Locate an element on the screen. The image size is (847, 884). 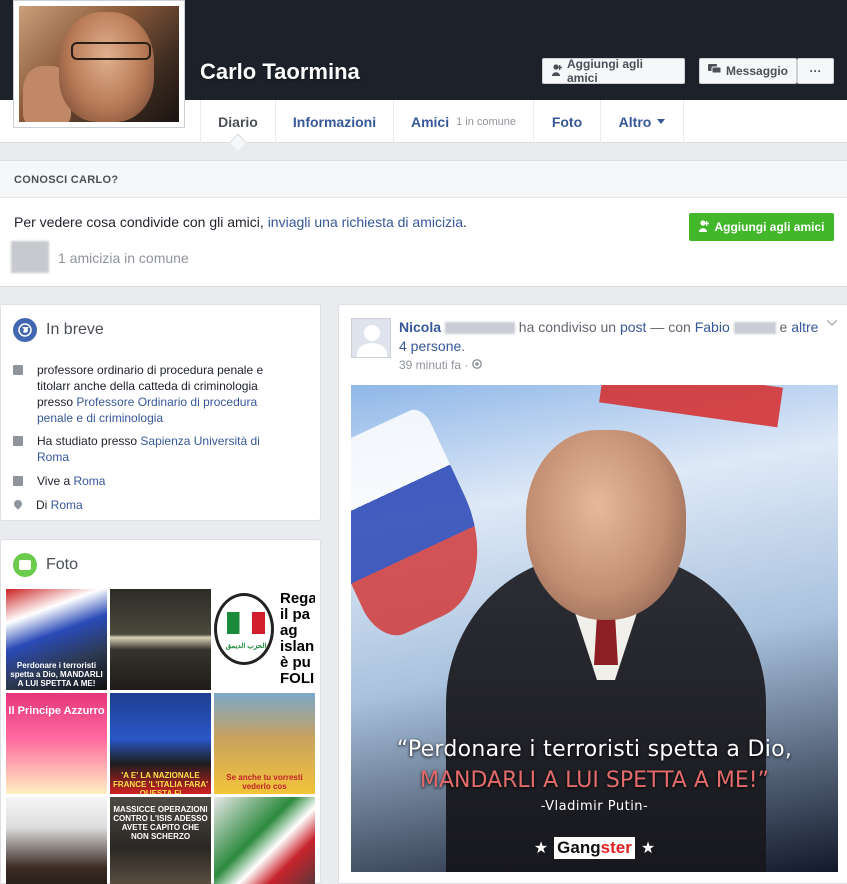
tab-foto: Foto is located at coordinates (567, 121).